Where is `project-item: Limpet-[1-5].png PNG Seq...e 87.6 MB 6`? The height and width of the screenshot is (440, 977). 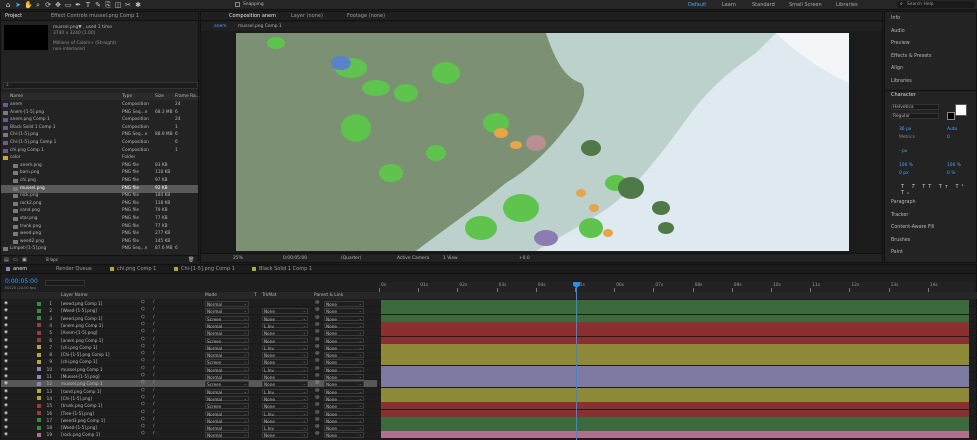 project-item: Limpet-[1-5].png PNG Seq...e 87.6 MB 6 is located at coordinates (99, 249).